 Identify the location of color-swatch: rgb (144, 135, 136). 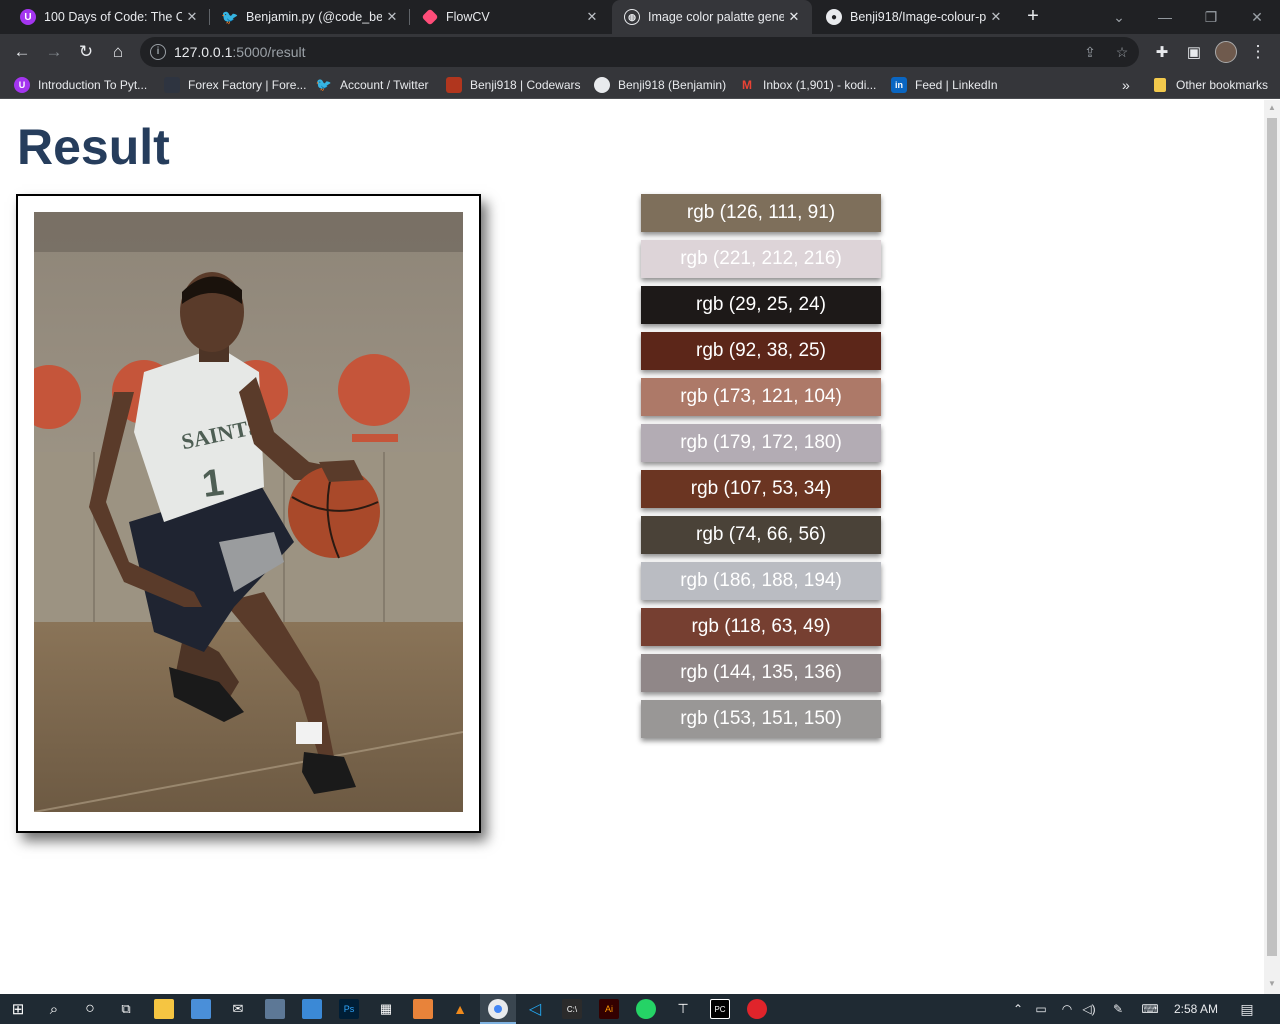
(761, 673).